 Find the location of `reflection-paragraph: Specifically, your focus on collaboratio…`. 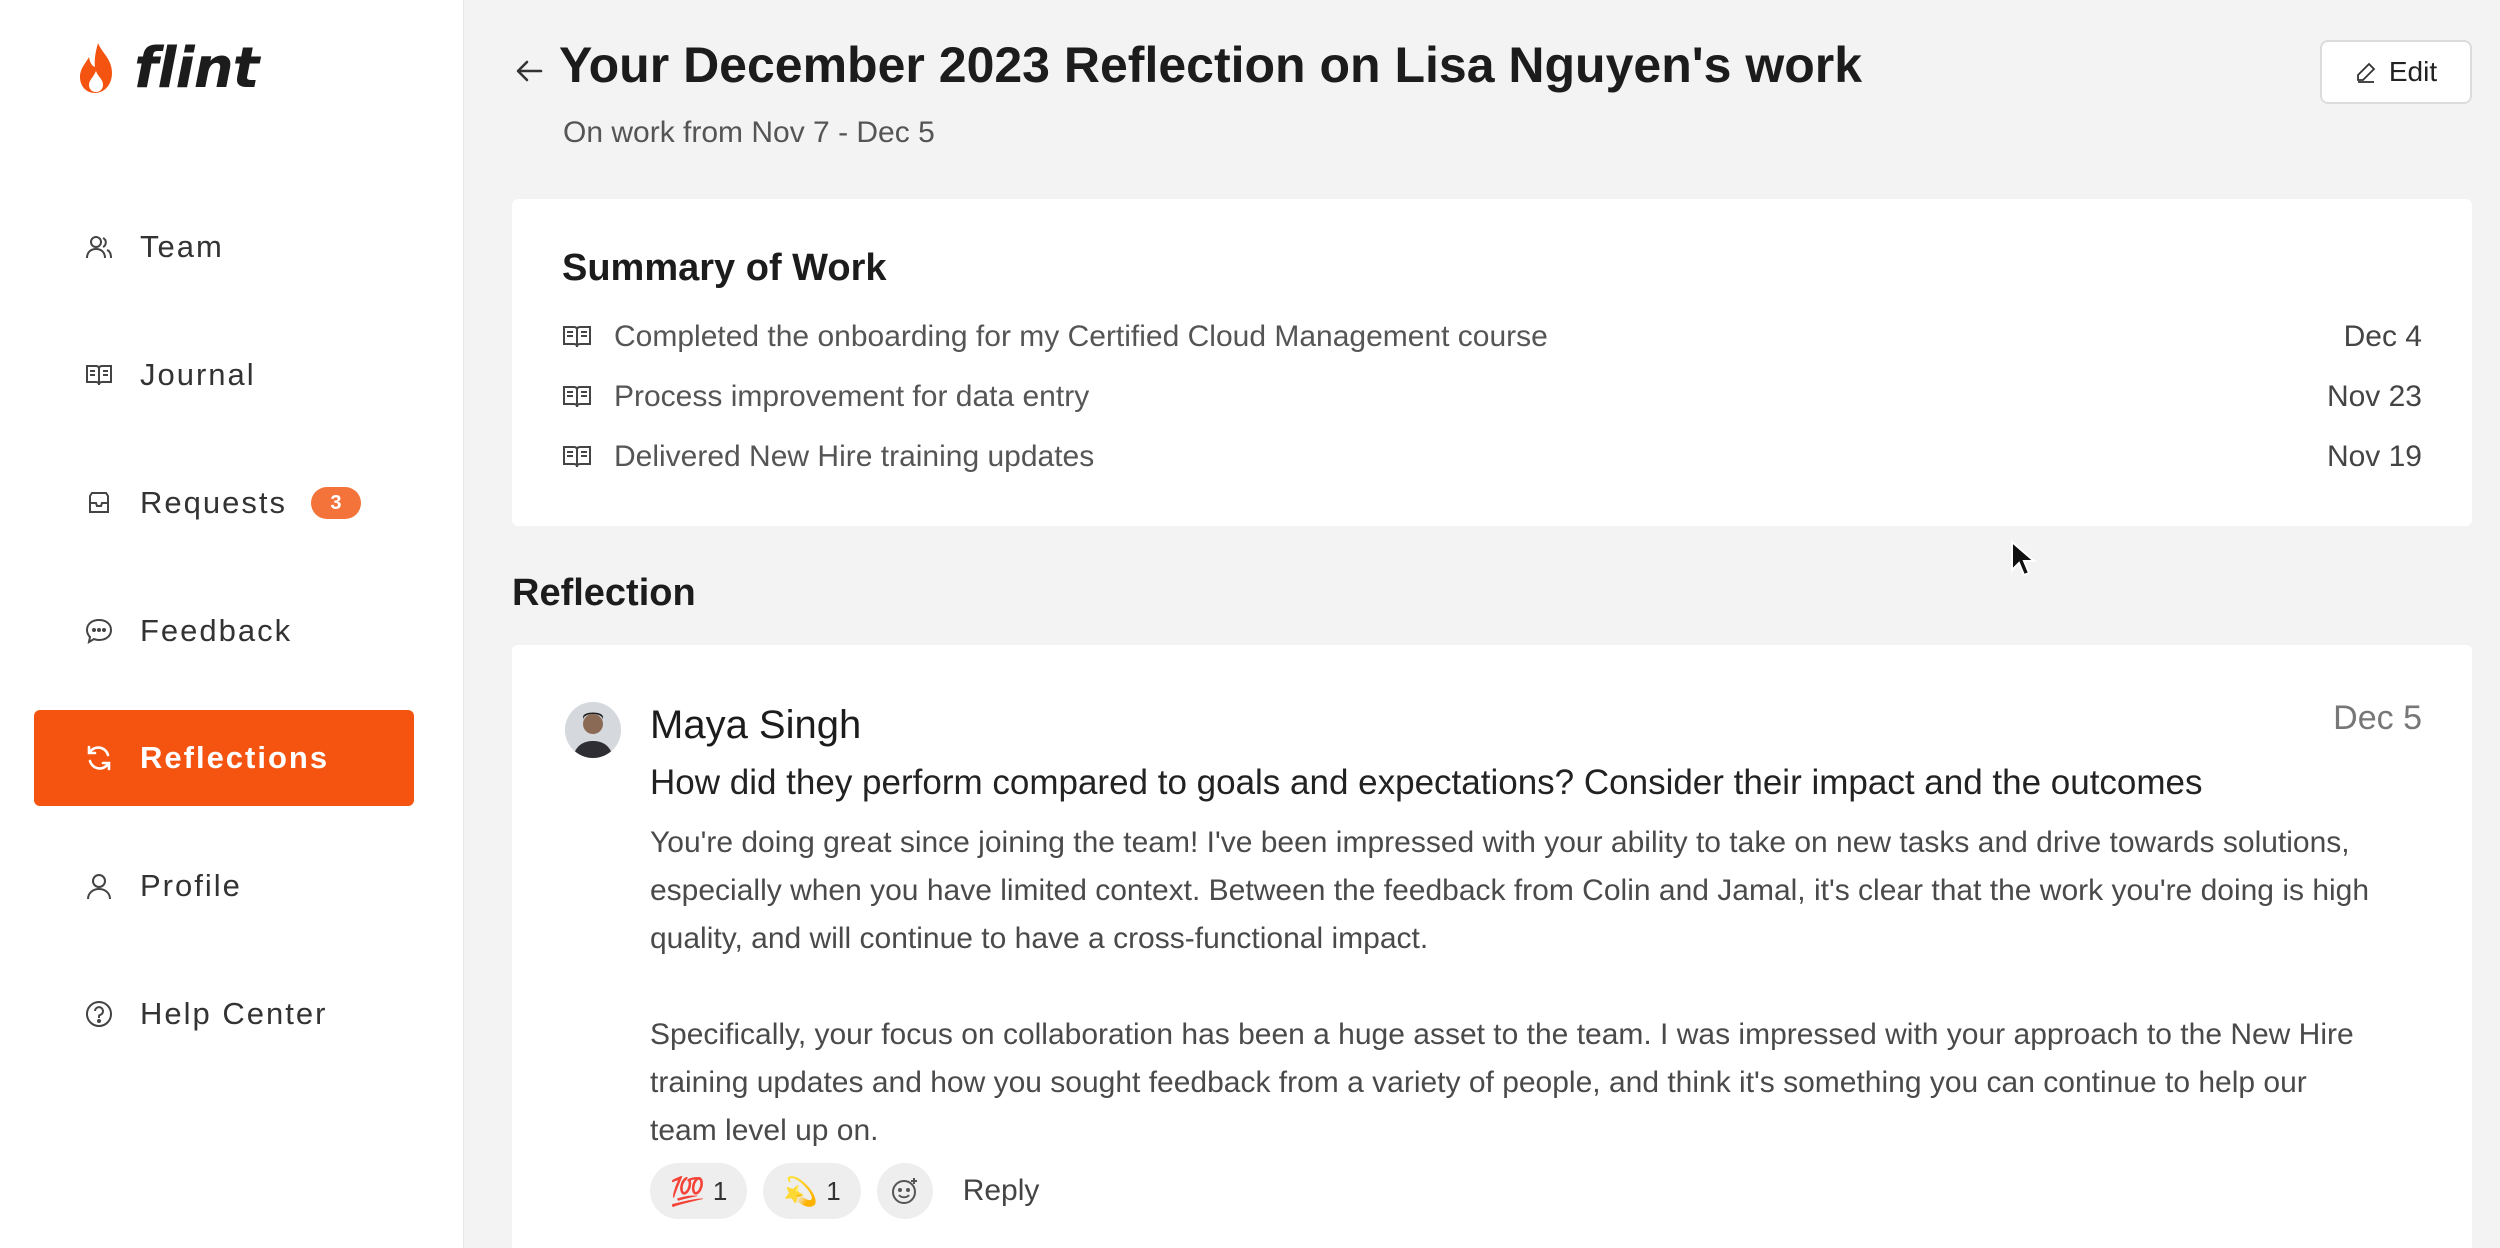

reflection-paragraph: Specifically, your focus on collaboratio… is located at coordinates (1502, 1082).